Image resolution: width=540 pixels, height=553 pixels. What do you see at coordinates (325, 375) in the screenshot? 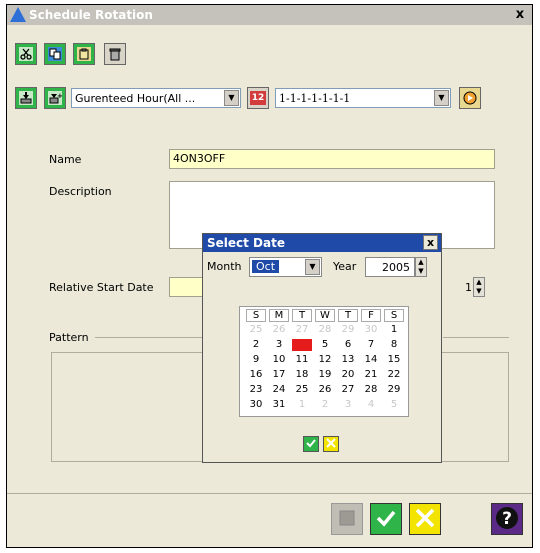
I see `calendar-day: 19` at bounding box center [325, 375].